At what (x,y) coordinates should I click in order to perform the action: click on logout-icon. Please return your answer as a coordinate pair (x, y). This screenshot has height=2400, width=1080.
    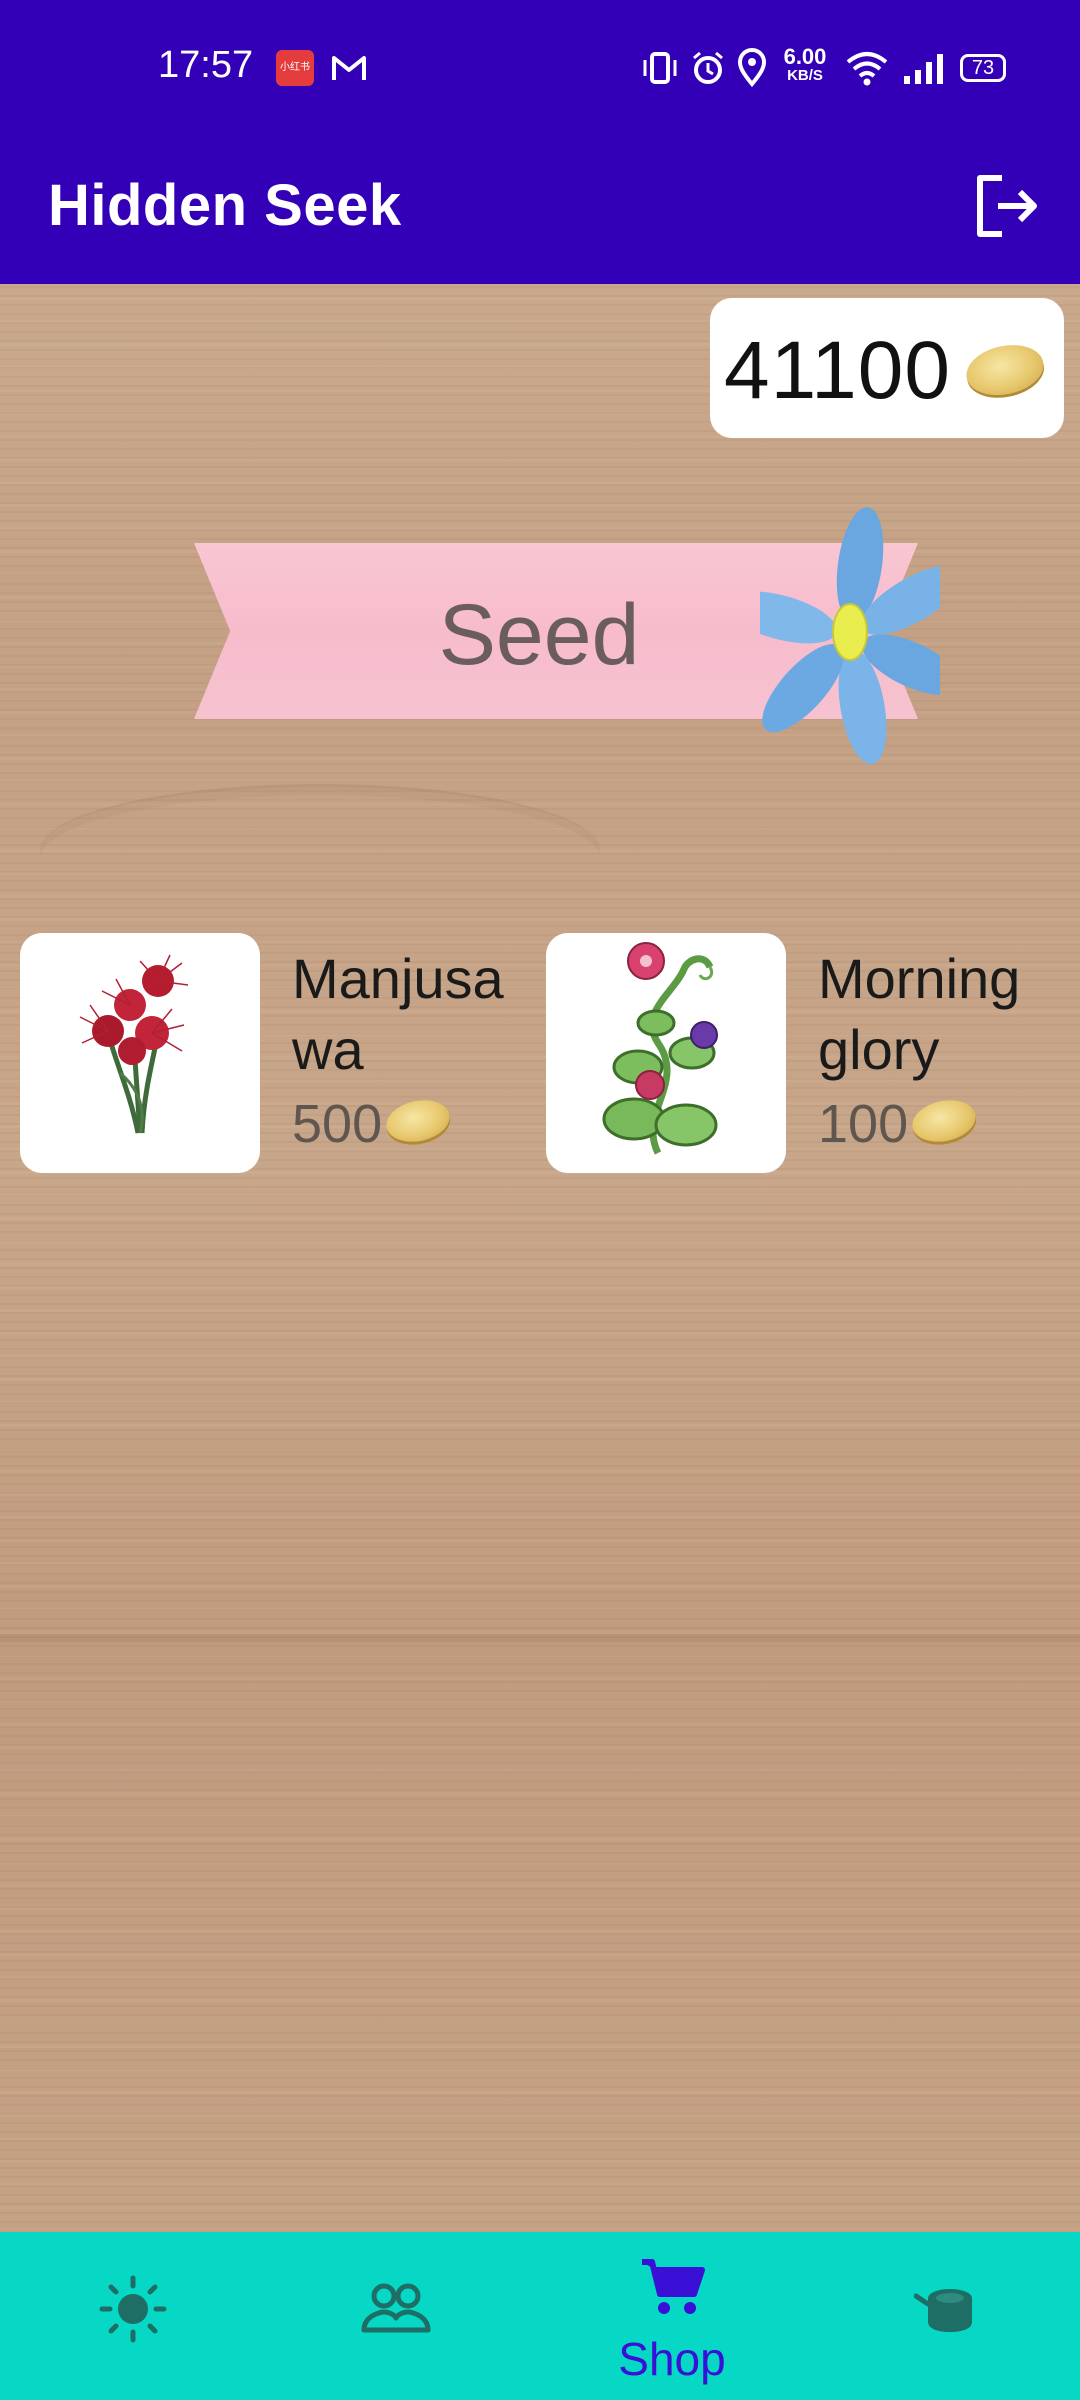
    Looking at the image, I should click on (1007, 206).